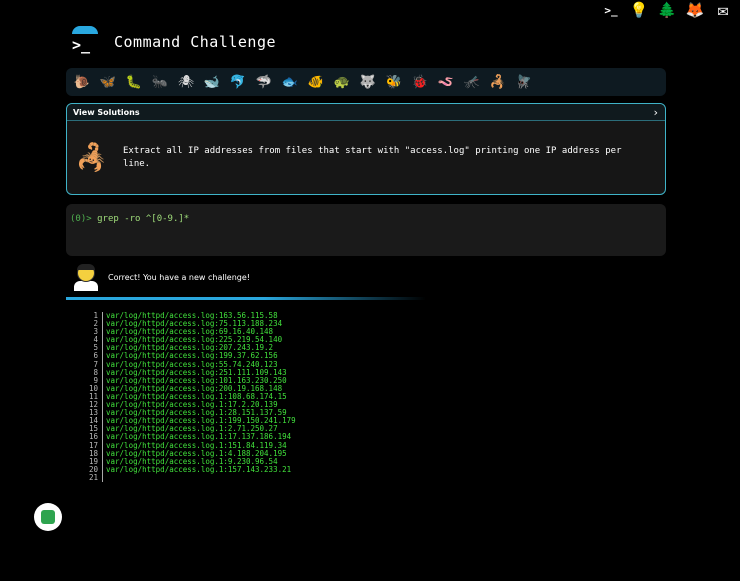 The height and width of the screenshot is (581, 740). Describe the element at coordinates (366, 230) in the screenshot. I see `terminal-input: (0)> grep -ro ^[0-9.]*` at that location.